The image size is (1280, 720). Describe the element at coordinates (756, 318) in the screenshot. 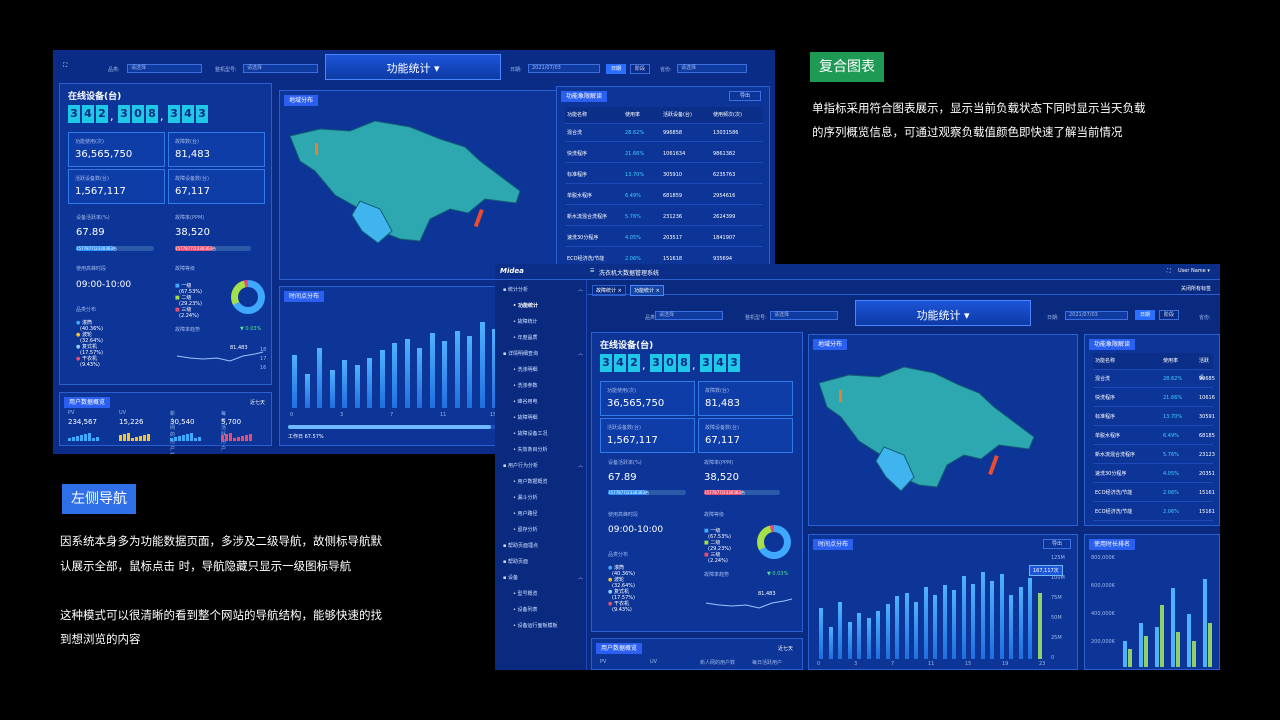

I see `model-label: 整机型号:` at that location.